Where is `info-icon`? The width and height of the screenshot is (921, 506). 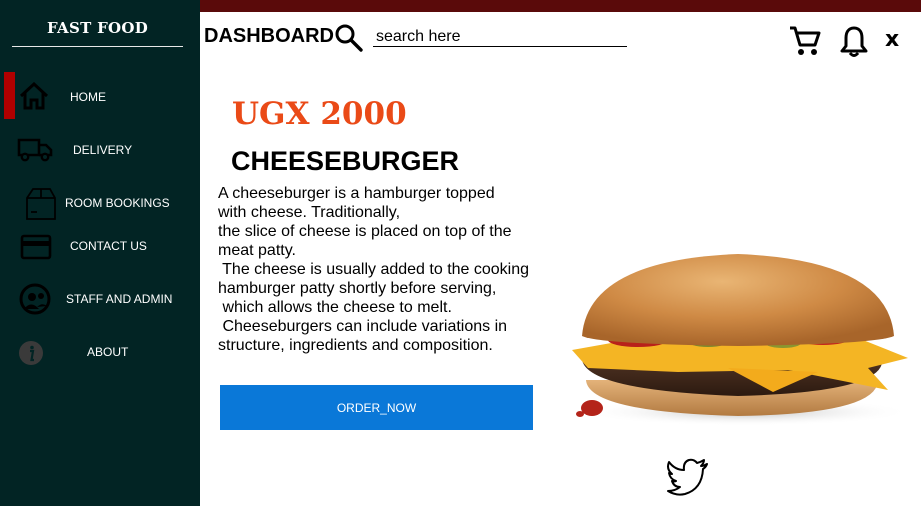
info-icon is located at coordinates (31, 353).